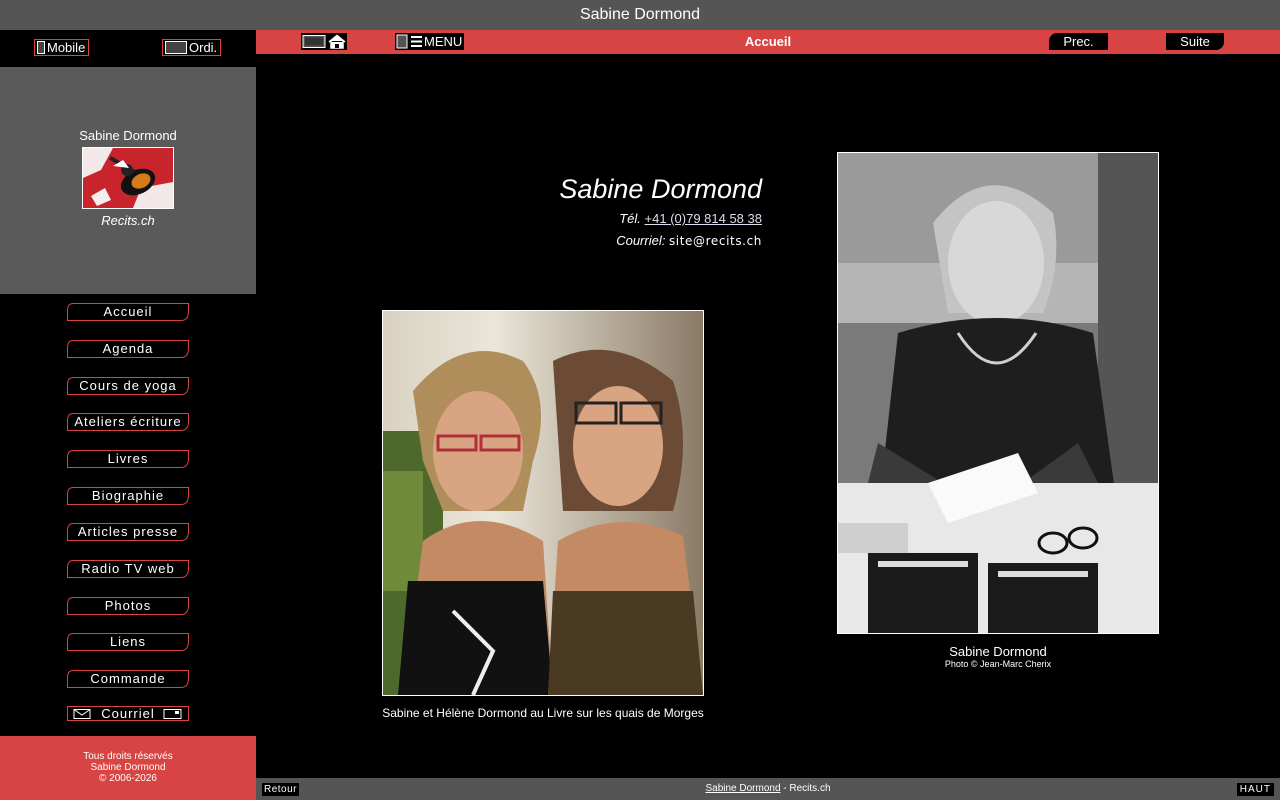  Describe the element at coordinates (128, 135) in the screenshot. I see `profile-name: Sabine Dormond` at that location.